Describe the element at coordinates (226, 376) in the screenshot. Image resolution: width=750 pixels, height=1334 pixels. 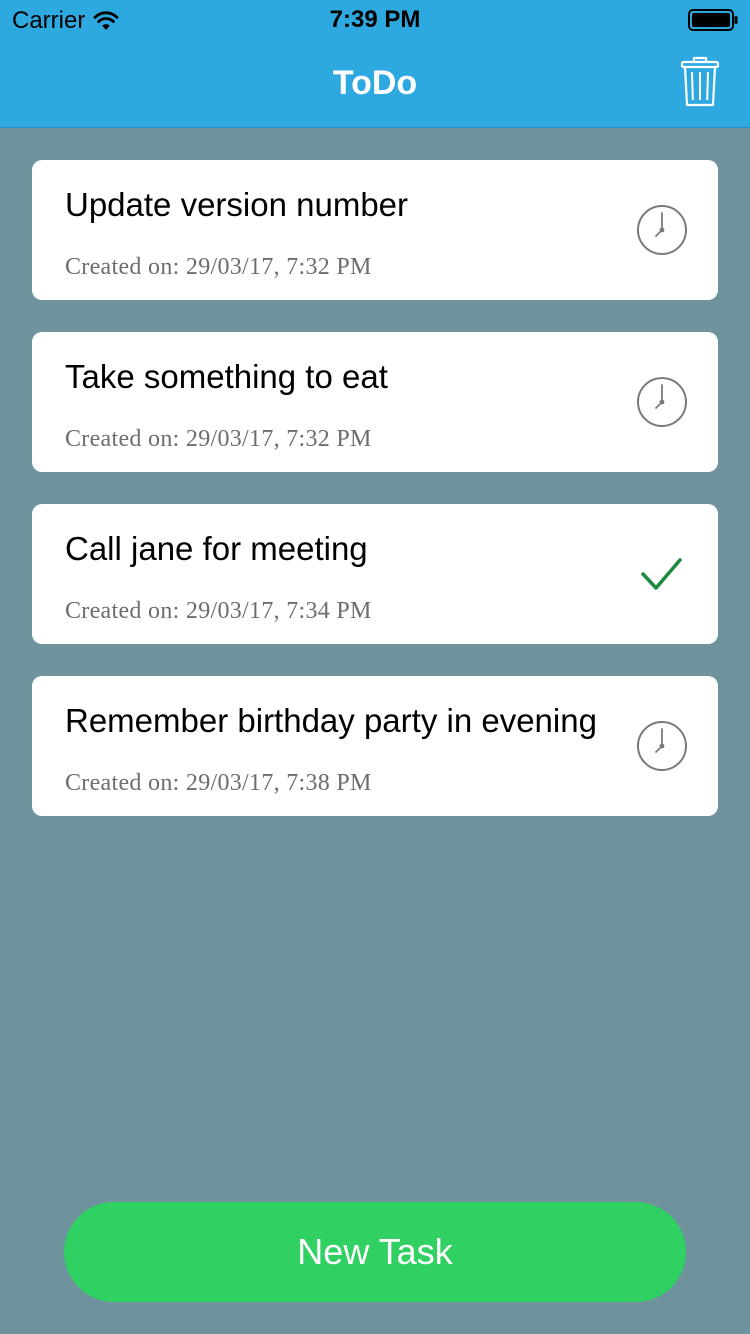
I see `task-title: Take something to eat` at that location.